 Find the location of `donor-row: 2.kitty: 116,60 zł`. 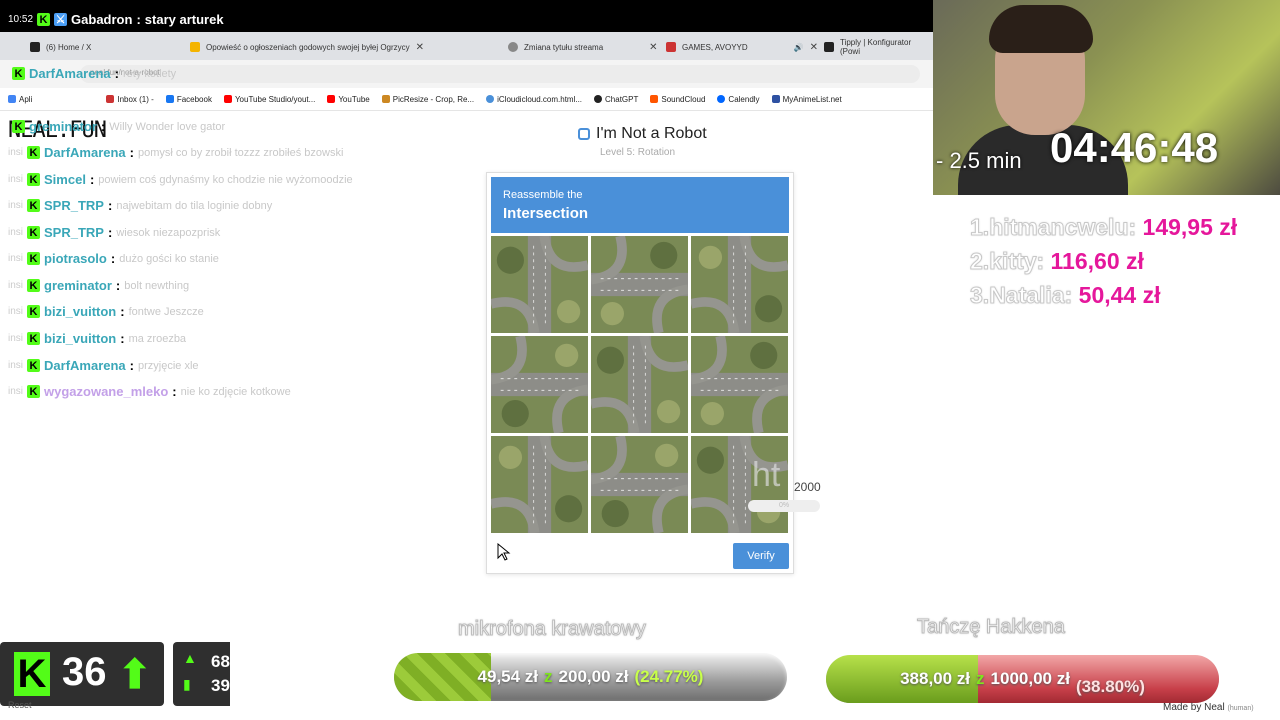

donor-row: 2.kitty: 116,60 zł is located at coordinates (1056, 261).